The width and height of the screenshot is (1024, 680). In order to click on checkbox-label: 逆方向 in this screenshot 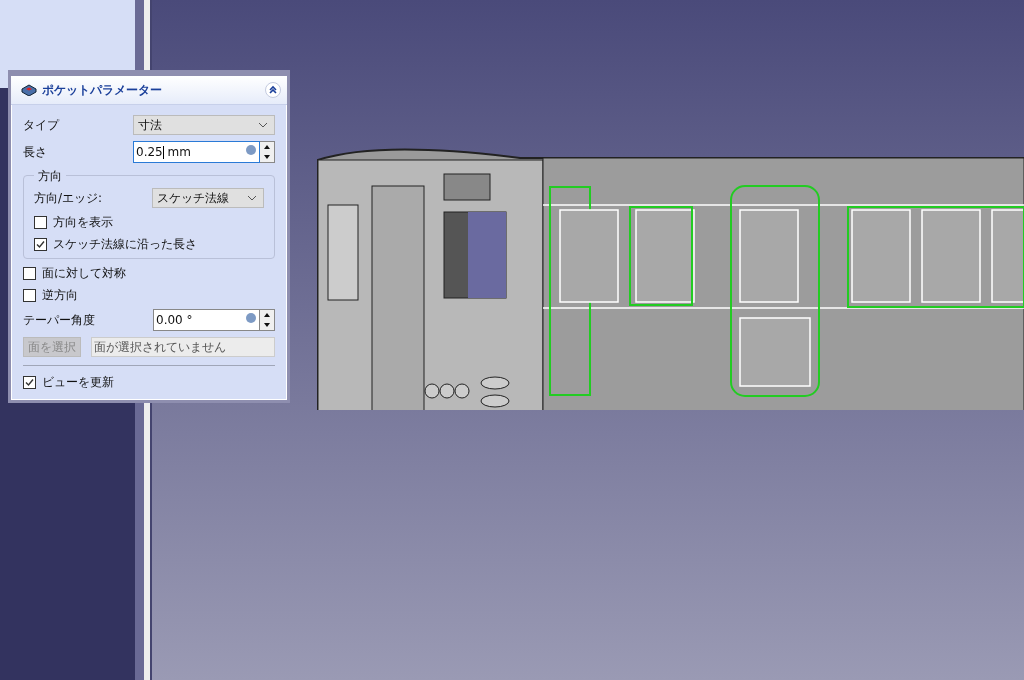, I will do `click(60, 295)`.